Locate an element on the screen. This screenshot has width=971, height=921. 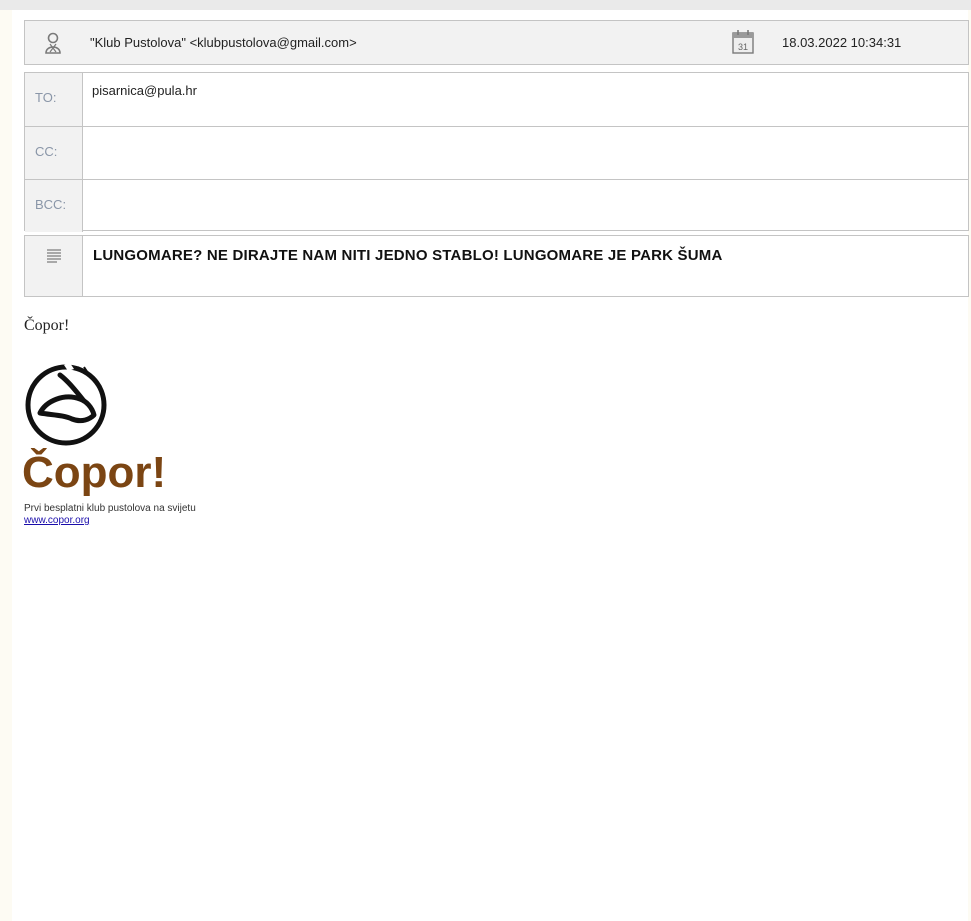
sent-date: 18.03.2022 10:34:31 is located at coordinates (842, 42).